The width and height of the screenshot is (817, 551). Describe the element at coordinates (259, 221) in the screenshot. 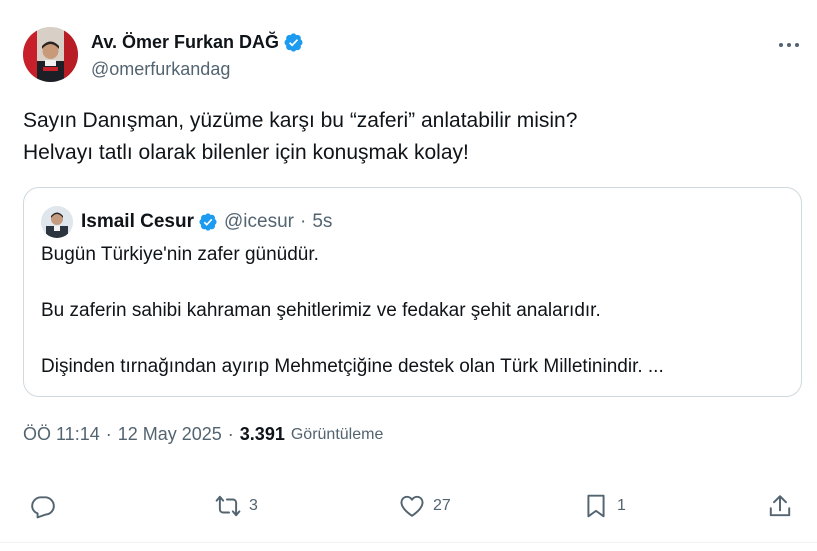

I see `quote-author-handle: @icesur` at that location.